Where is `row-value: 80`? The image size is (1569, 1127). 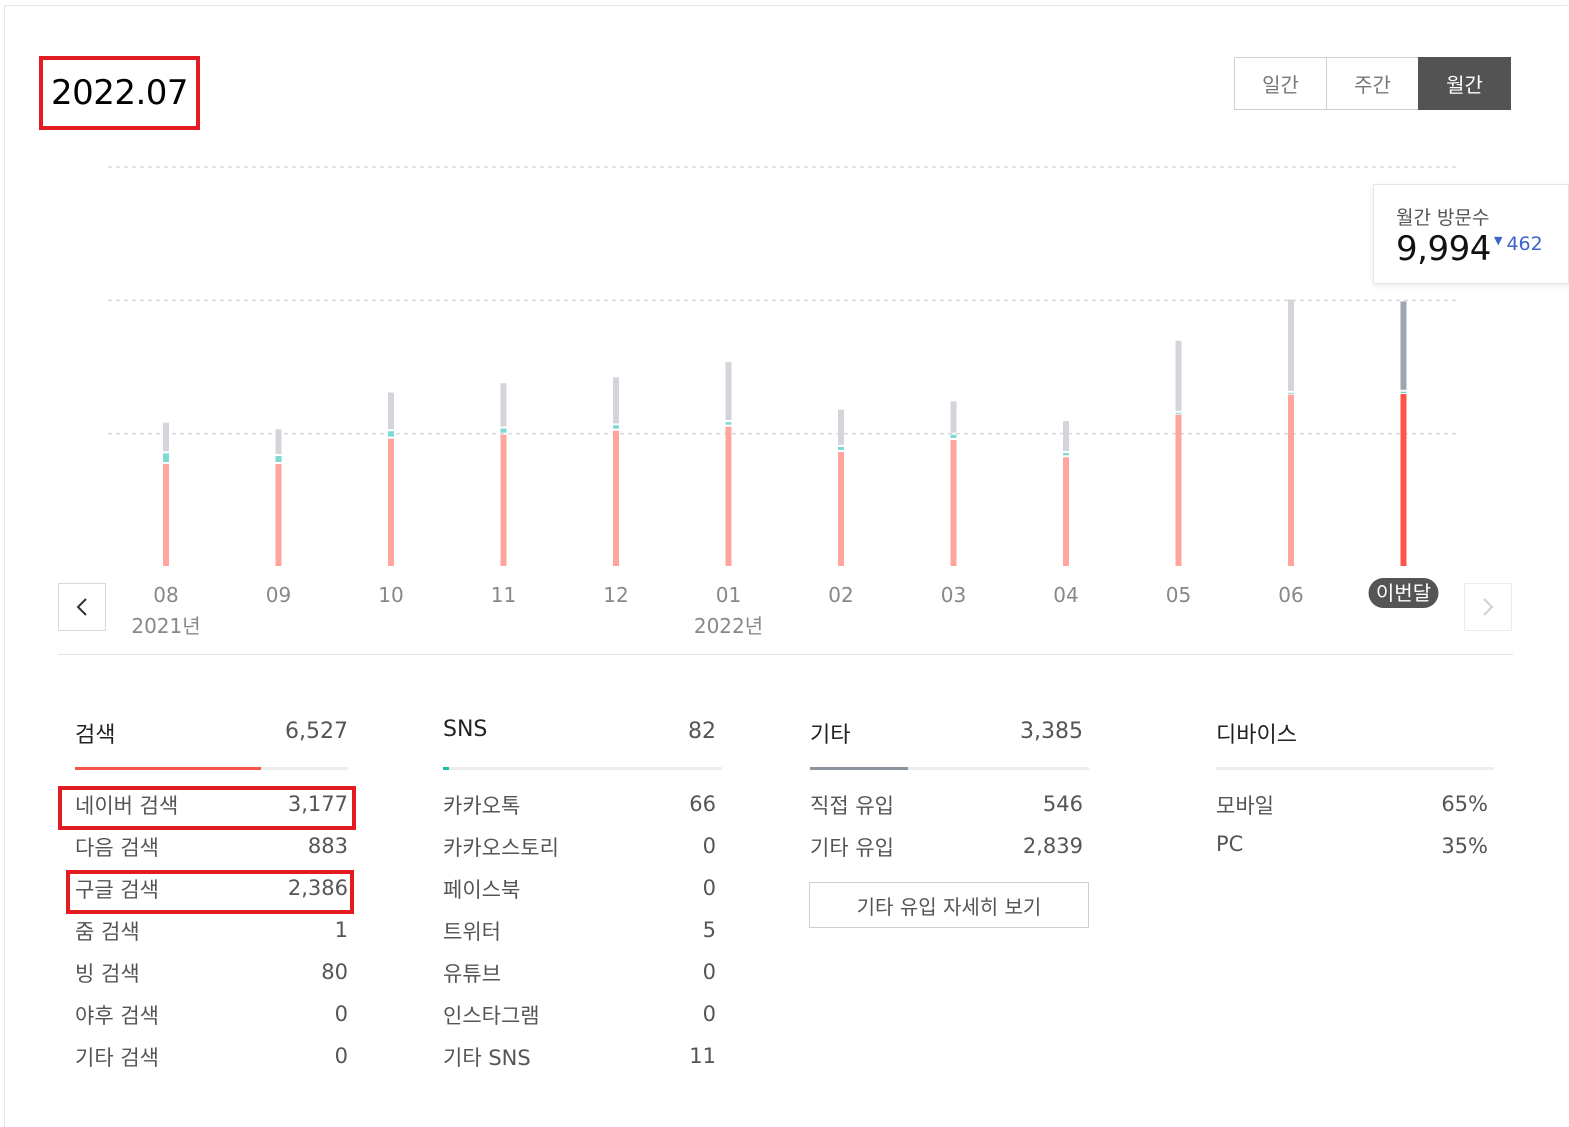 row-value: 80 is located at coordinates (334, 972).